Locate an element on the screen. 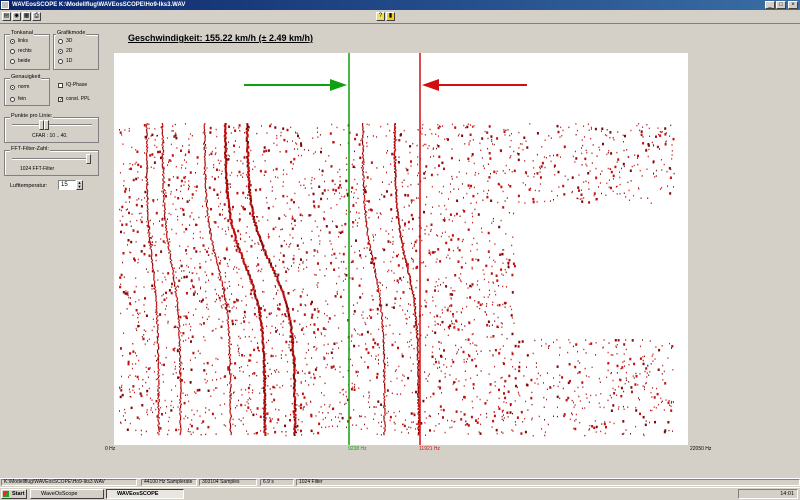 The width and height of the screenshot is (800, 500). print-icon: ⎙ is located at coordinates (36, 16).